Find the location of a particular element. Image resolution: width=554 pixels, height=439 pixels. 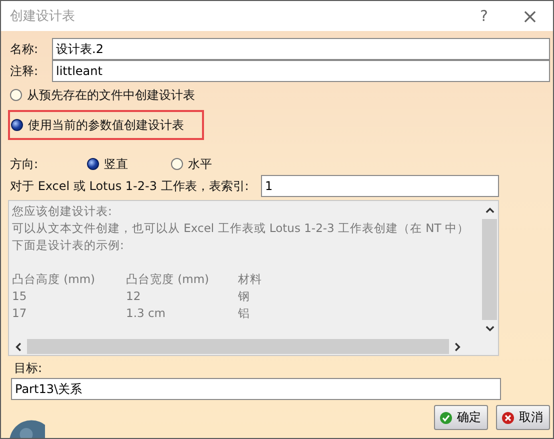

example-cell-text: 凸台宽度 (mm) is located at coordinates (168, 279).